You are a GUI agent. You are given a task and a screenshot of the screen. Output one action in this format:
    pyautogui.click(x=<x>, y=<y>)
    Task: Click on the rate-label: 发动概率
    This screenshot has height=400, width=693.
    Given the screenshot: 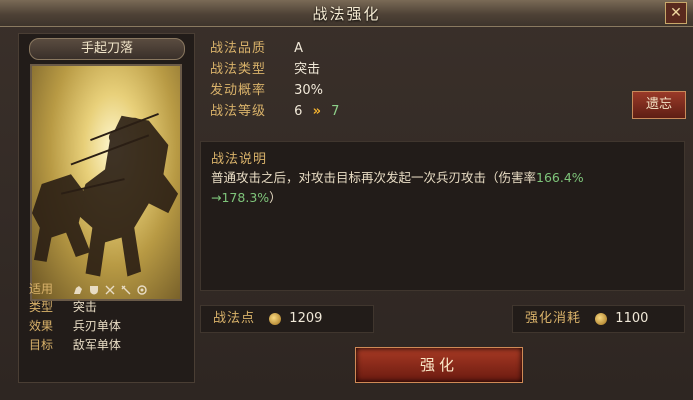 What is the action you would take?
    pyautogui.click(x=238, y=90)
    